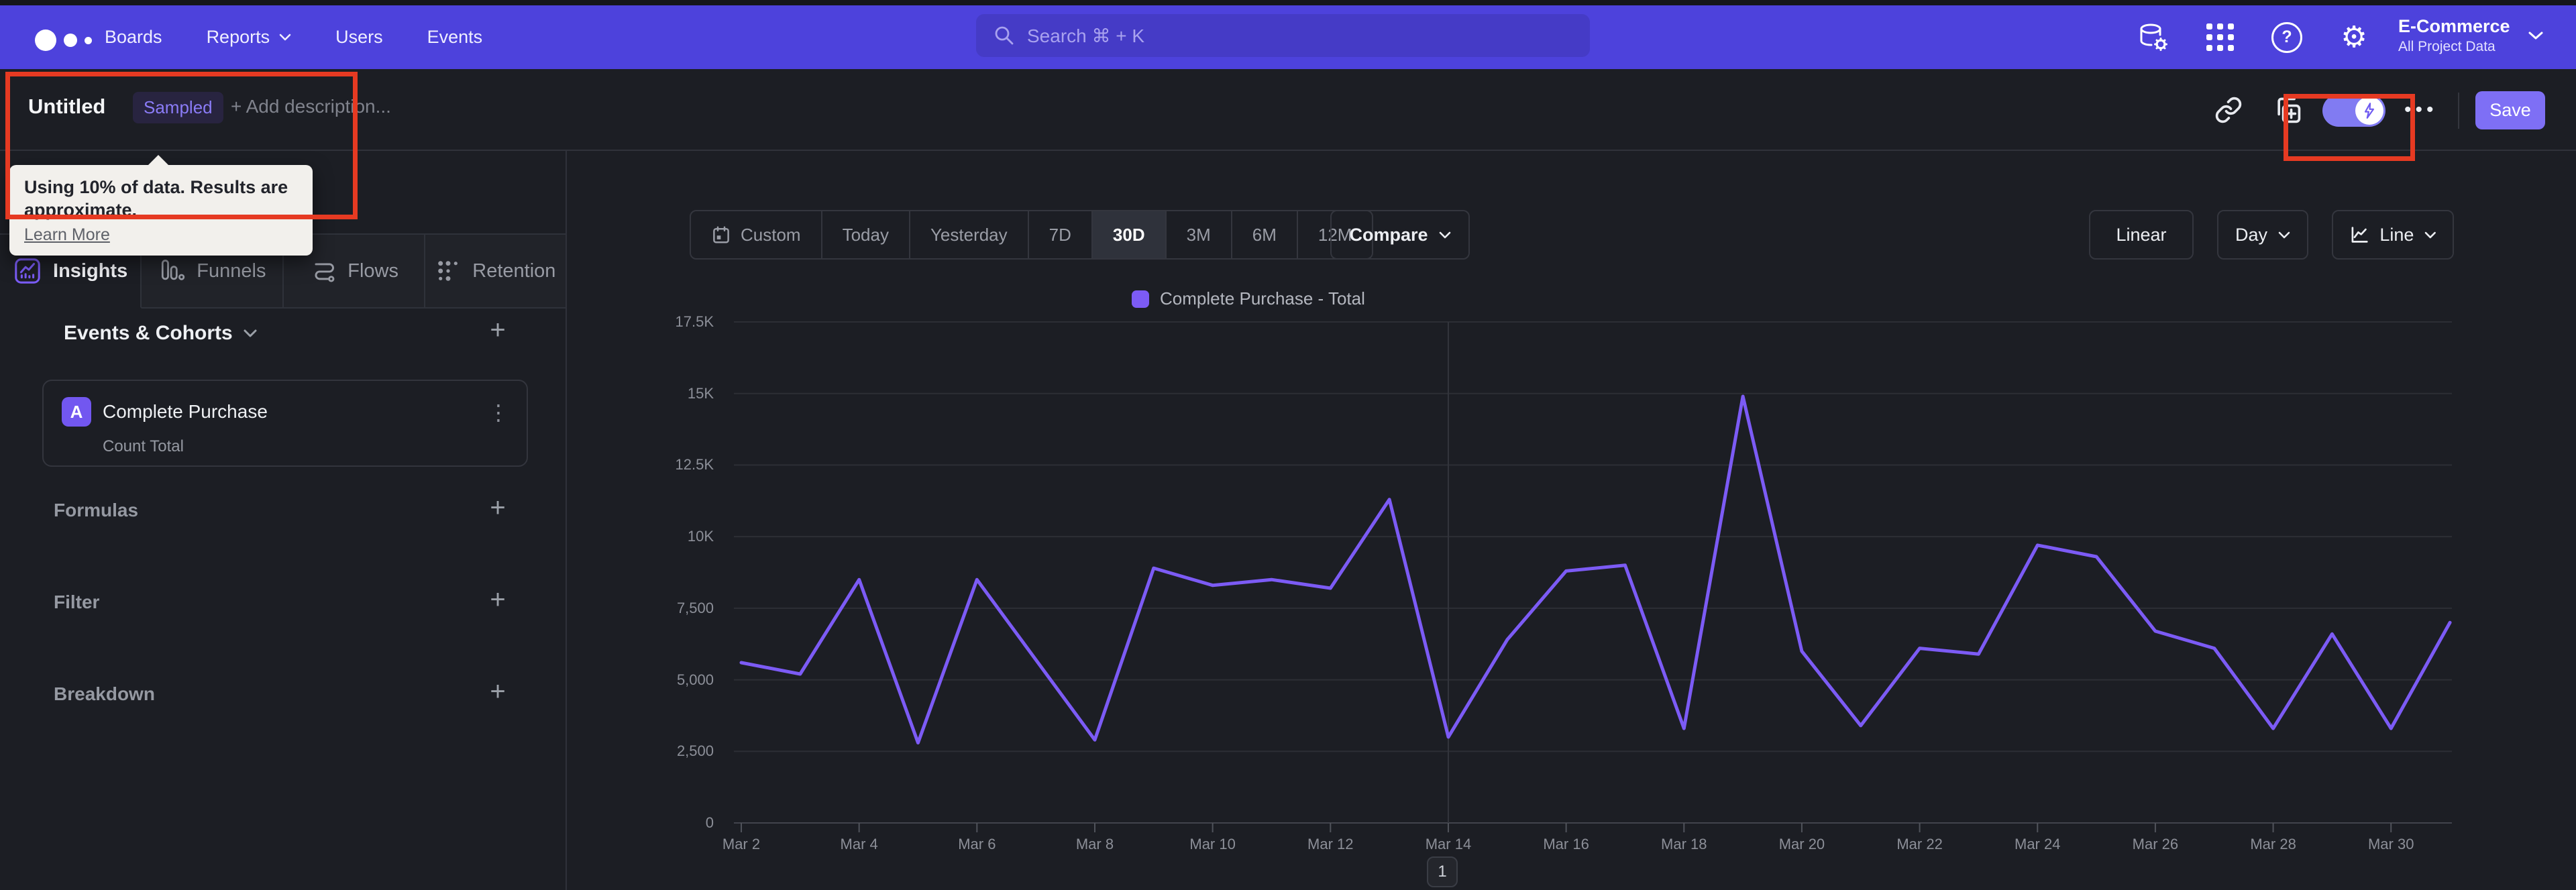 This screenshot has width=2576, height=890. What do you see at coordinates (695, 607) in the screenshot?
I see `y-axis-tick-label: 7,500` at bounding box center [695, 607].